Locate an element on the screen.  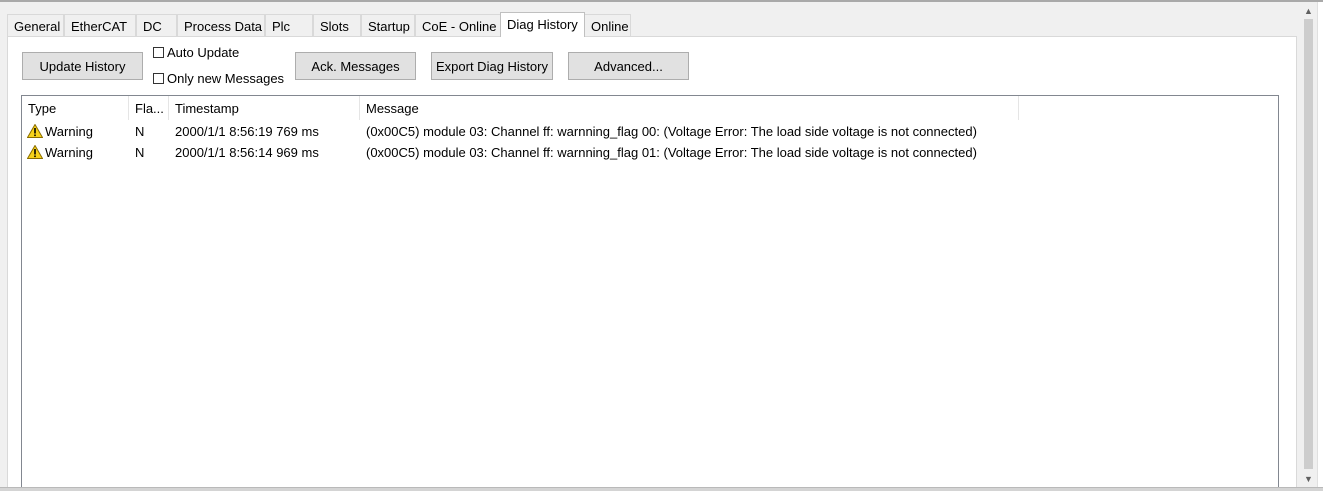
chevron-up-icon: ▲ is located at coordinates (1308, 10).